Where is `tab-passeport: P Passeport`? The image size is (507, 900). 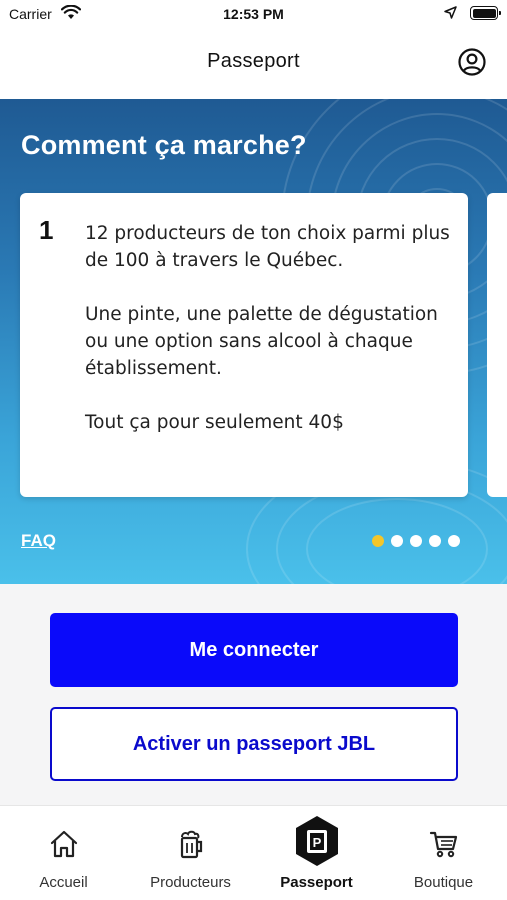 tab-passeport: P Passeport is located at coordinates (316, 853).